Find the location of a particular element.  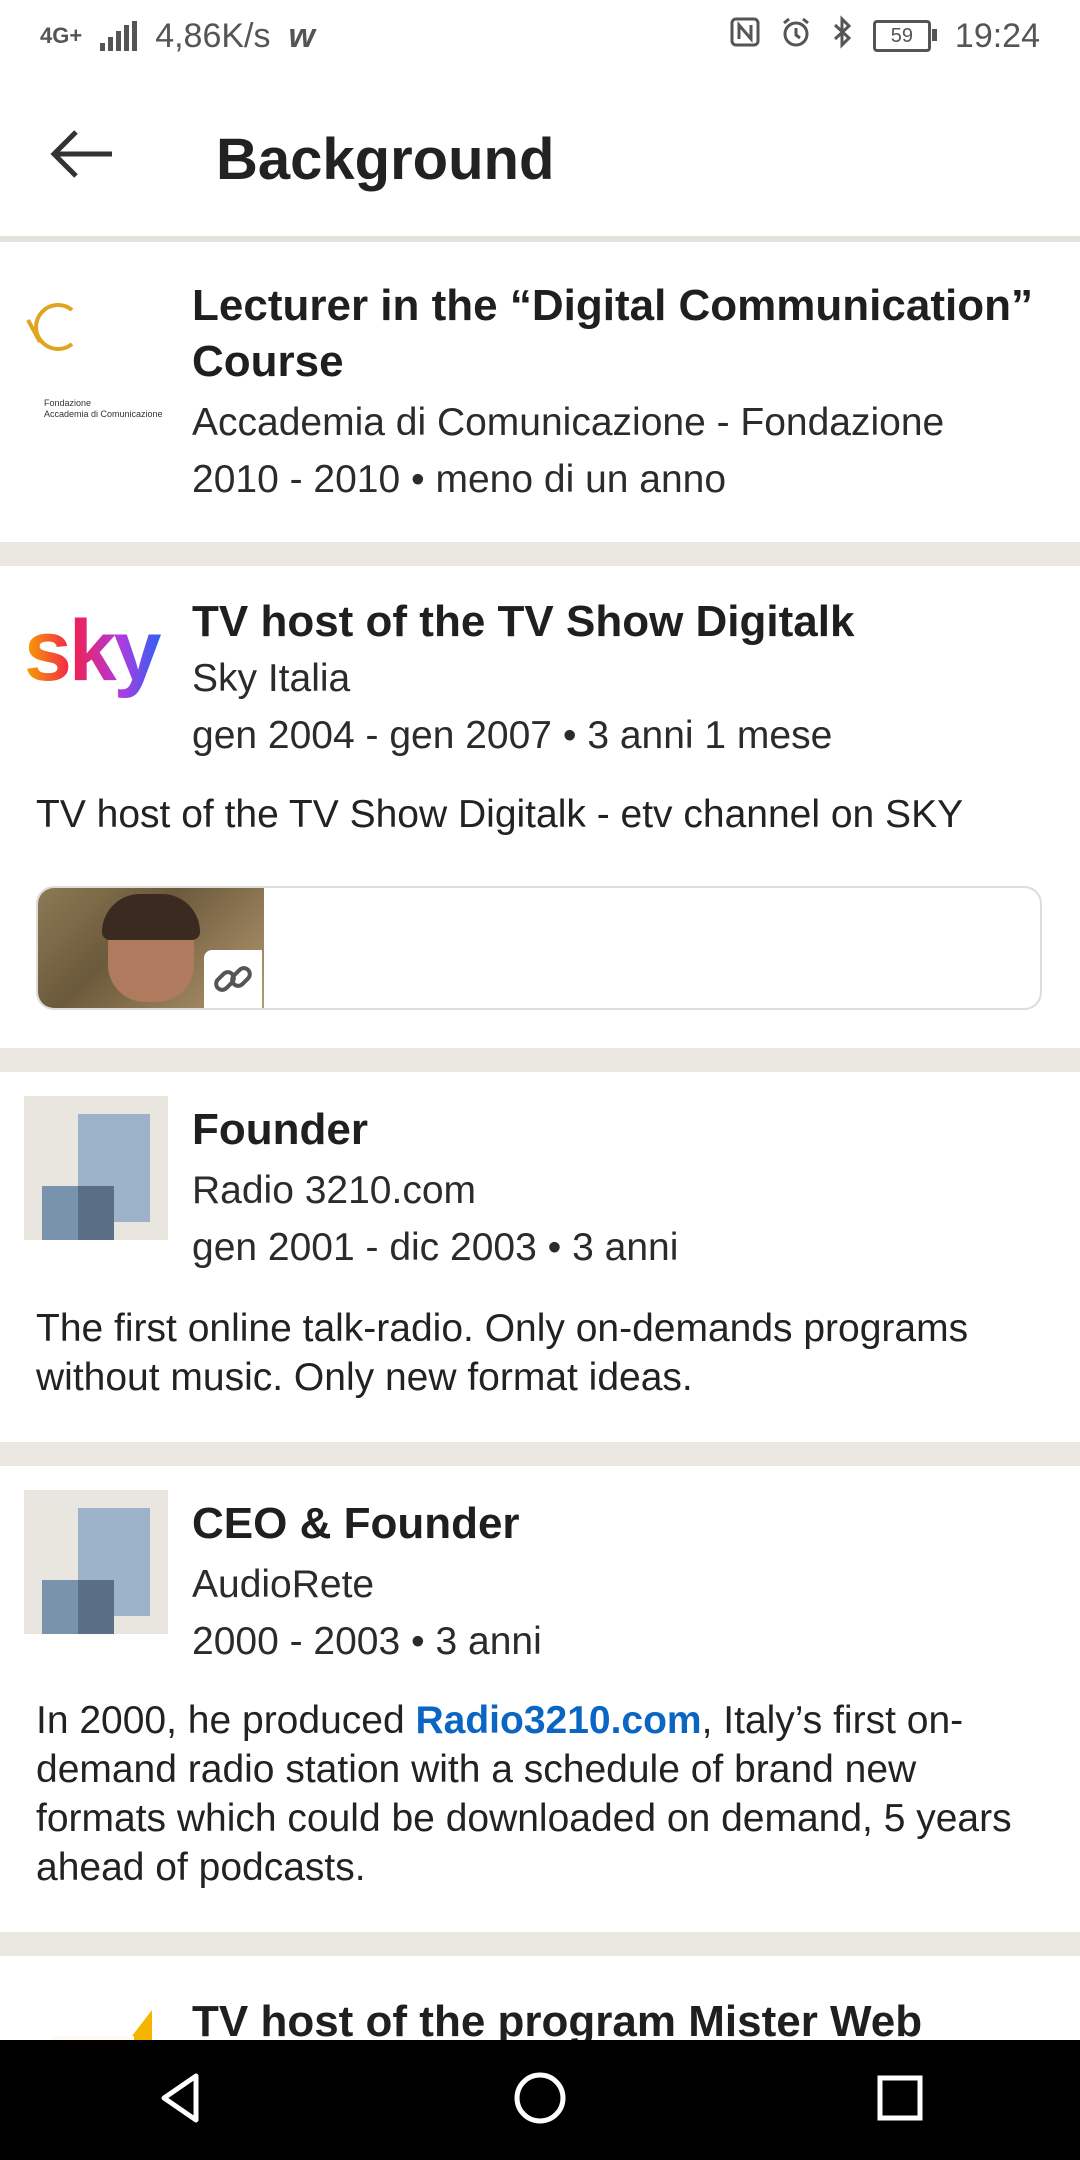

job-title: TV host of the TV Show Digitalk is located at coordinates (523, 621).